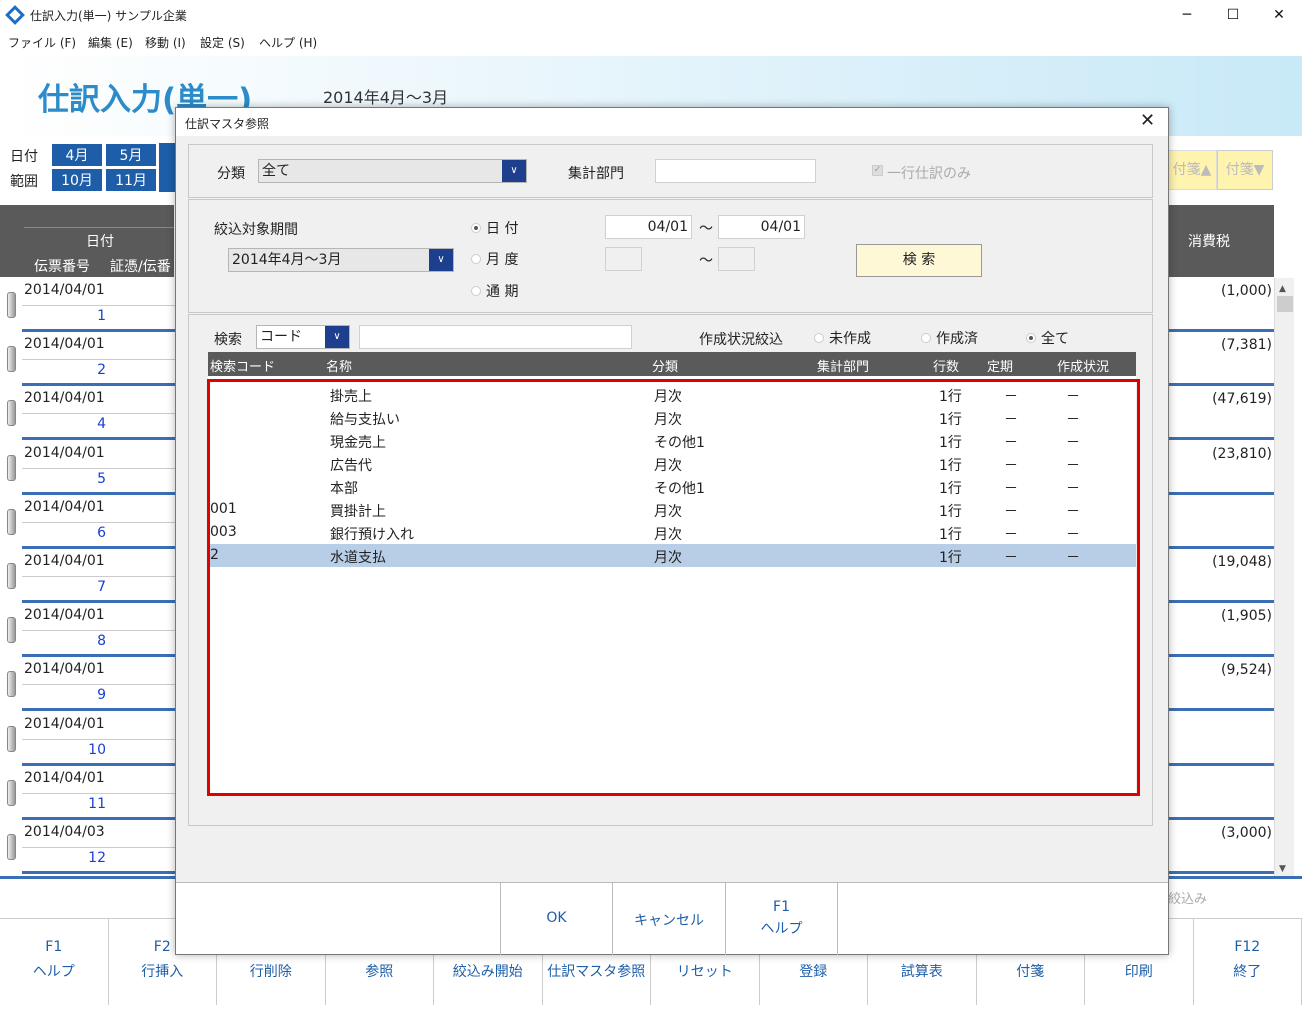 The width and height of the screenshot is (1302, 1016). I want to click on dialog-close-icon: ✕, so click(1147, 120).